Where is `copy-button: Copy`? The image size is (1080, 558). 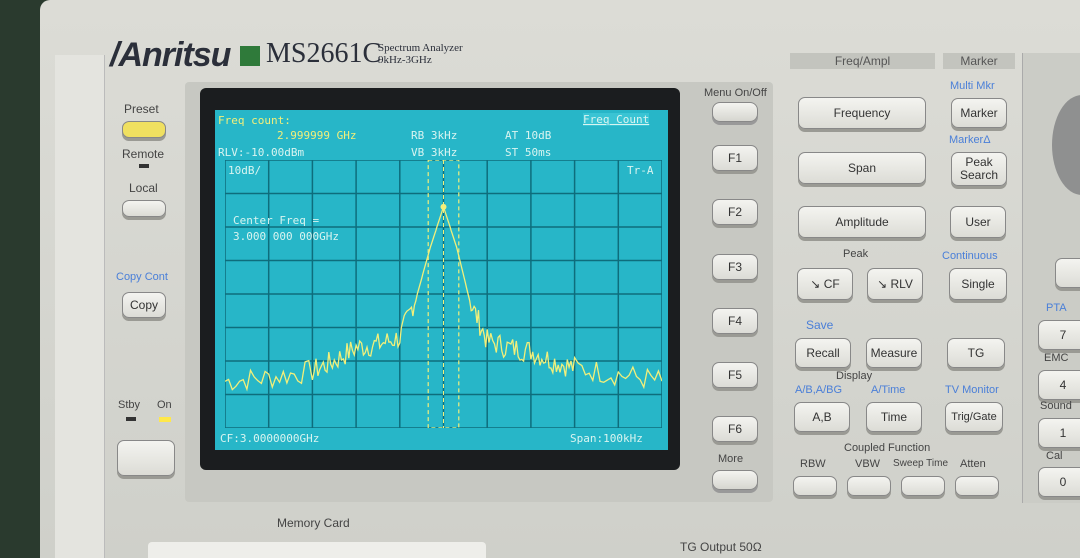 copy-button: Copy is located at coordinates (144, 305).